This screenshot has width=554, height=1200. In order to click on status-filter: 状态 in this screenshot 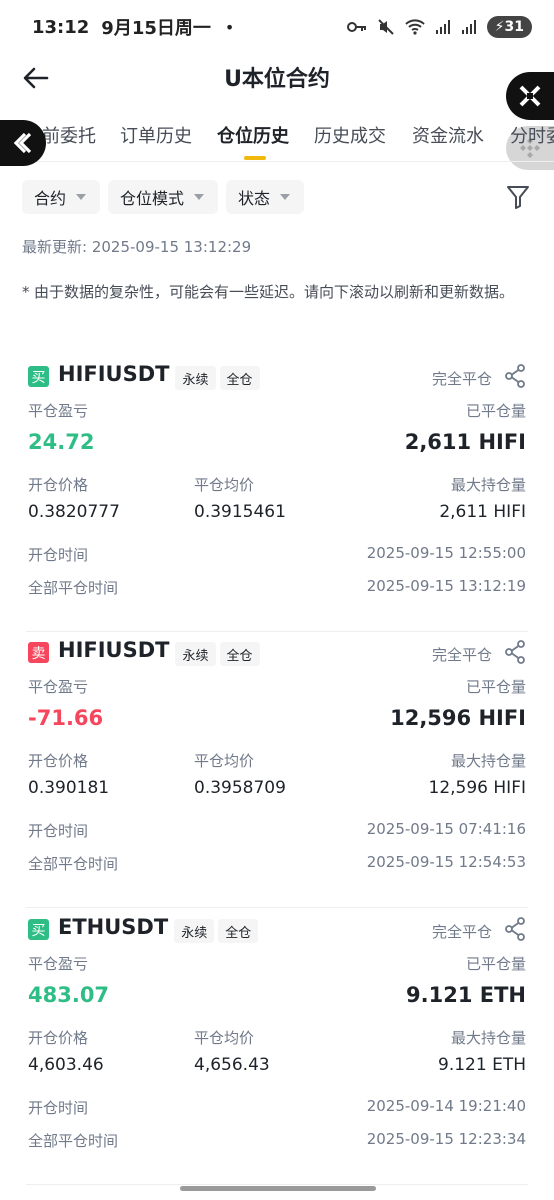, I will do `click(265, 197)`.